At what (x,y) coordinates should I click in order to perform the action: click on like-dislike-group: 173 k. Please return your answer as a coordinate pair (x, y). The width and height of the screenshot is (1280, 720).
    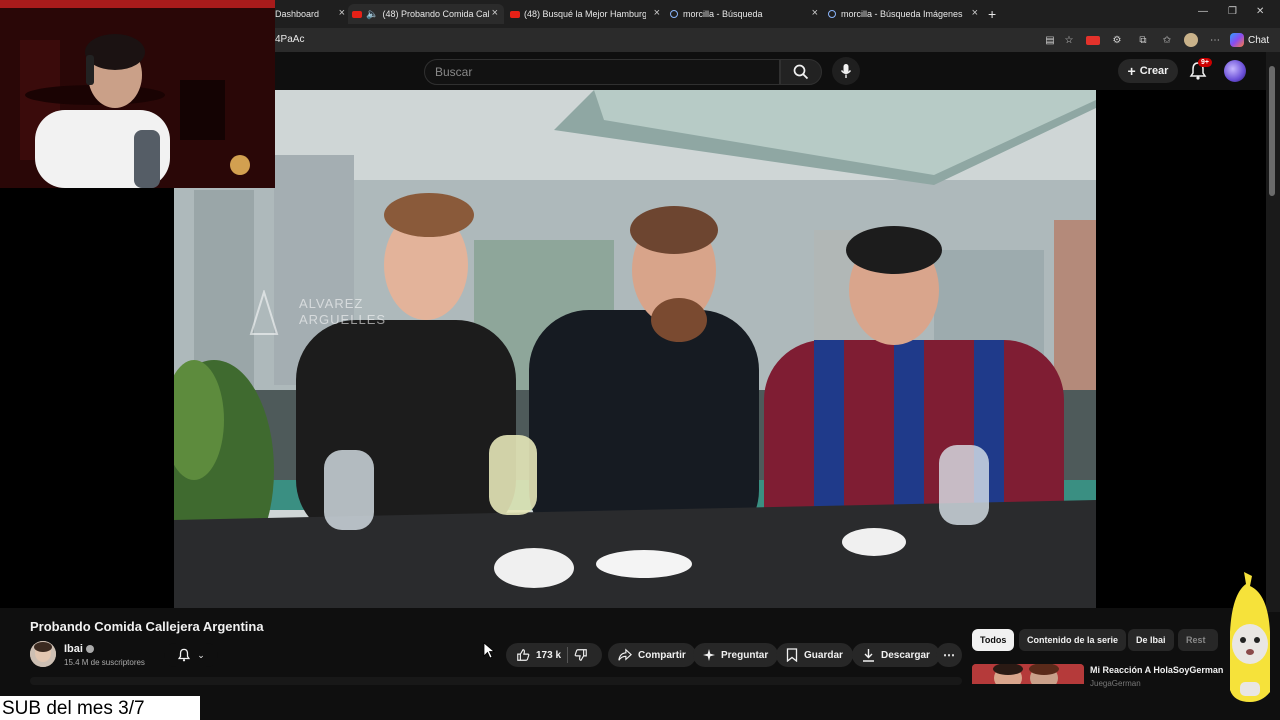
    Looking at the image, I should click on (554, 655).